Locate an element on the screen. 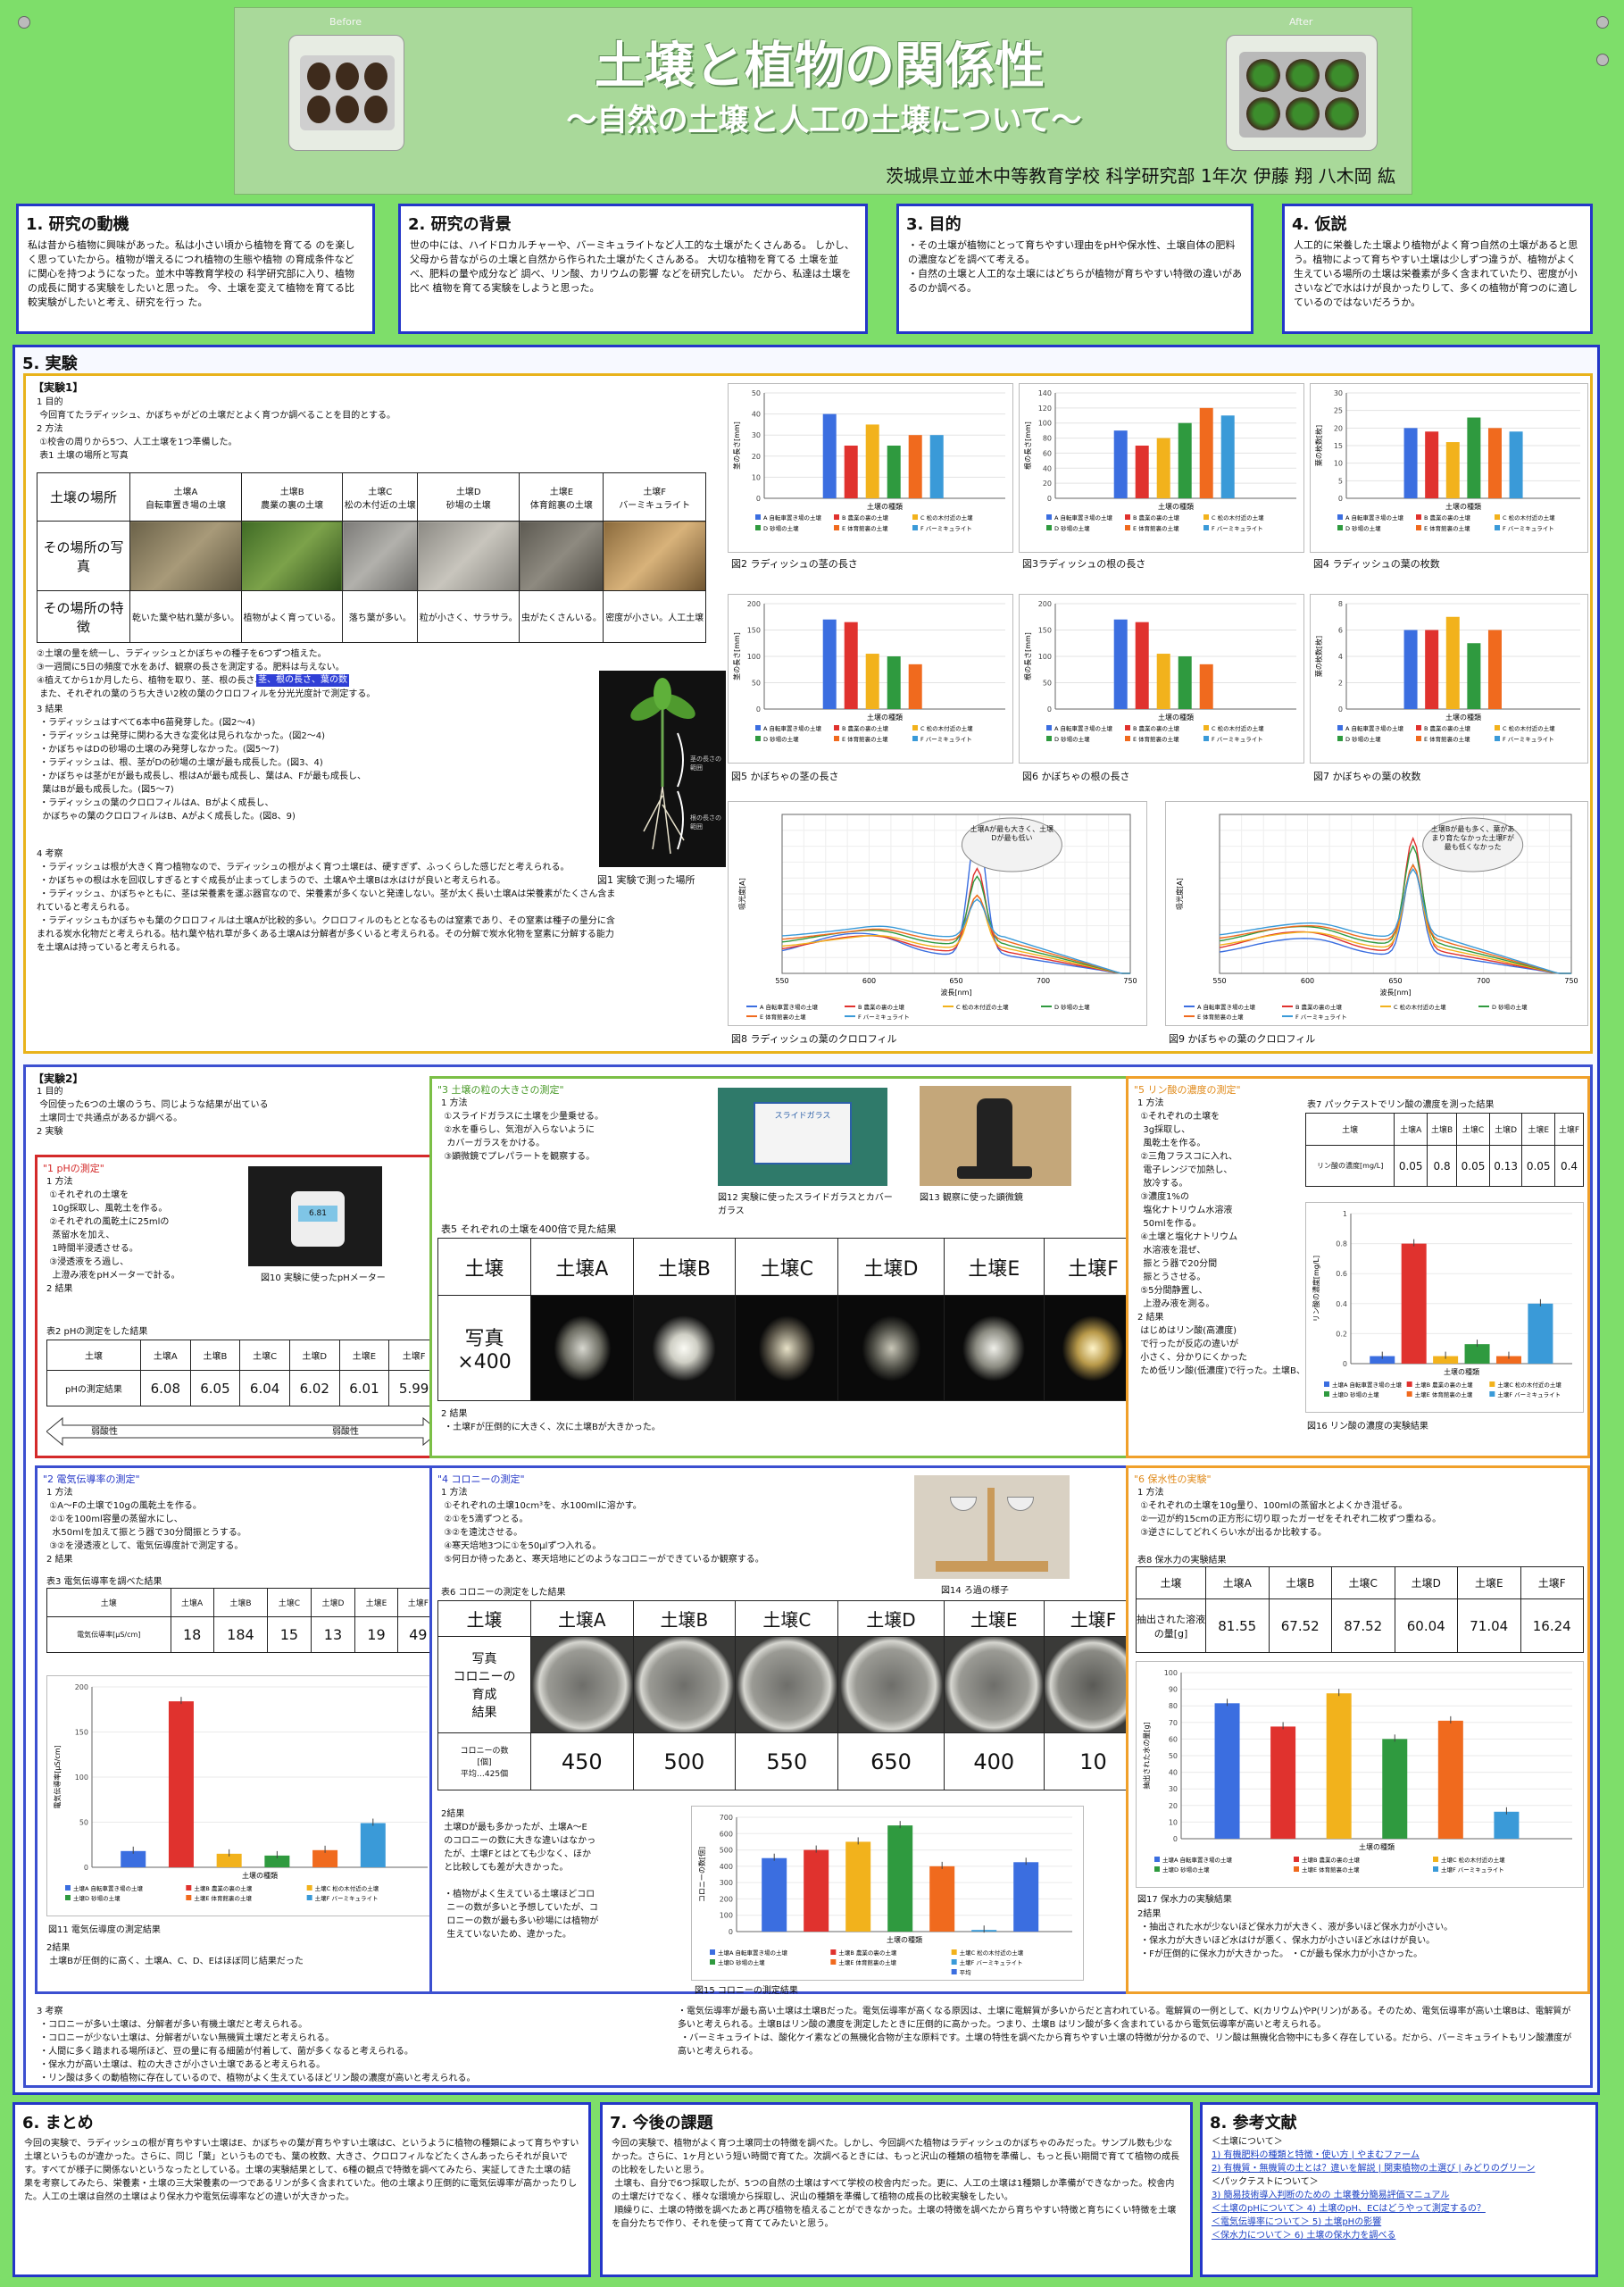 The width and height of the screenshot is (1624, 2287). after-label: After is located at coordinates (1301, 22).